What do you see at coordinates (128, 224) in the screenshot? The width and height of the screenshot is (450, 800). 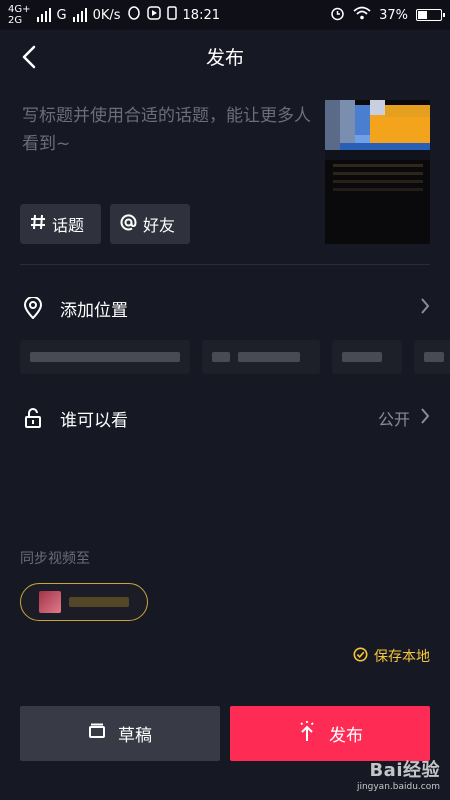 I see `at-icon` at bounding box center [128, 224].